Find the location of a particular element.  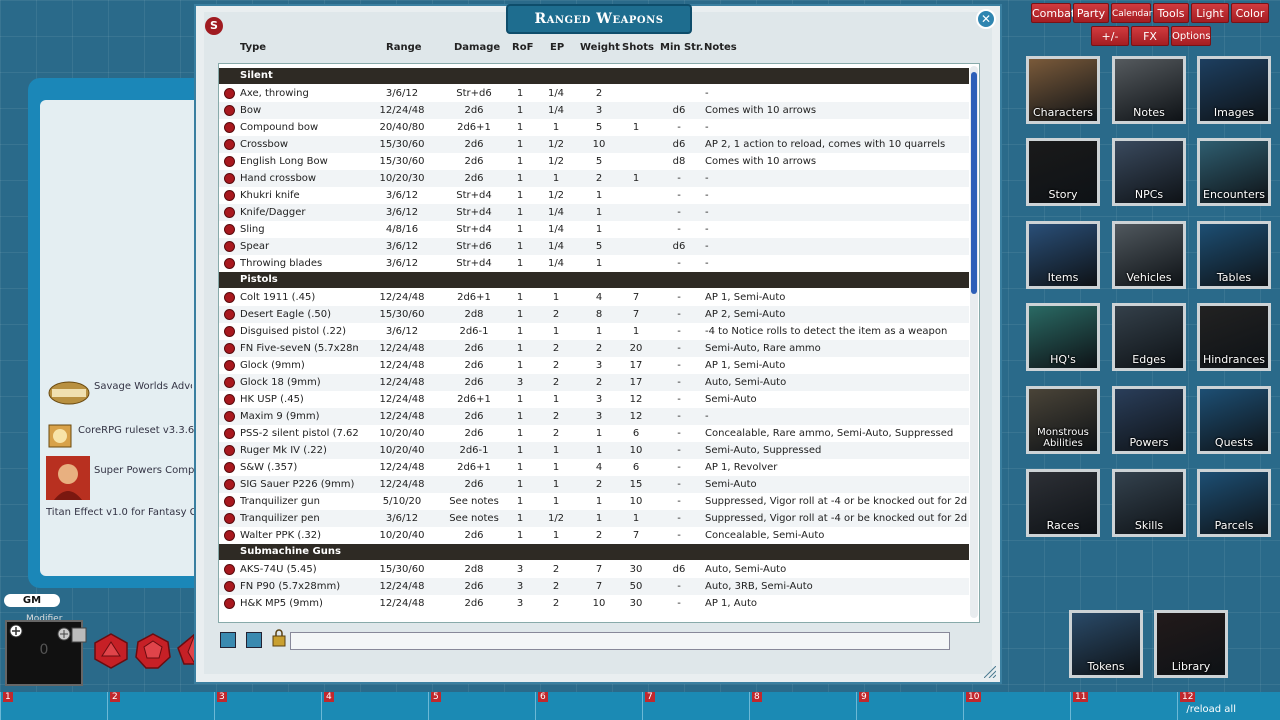

sidebar-vehicles: Vehicles is located at coordinates (1149, 255).